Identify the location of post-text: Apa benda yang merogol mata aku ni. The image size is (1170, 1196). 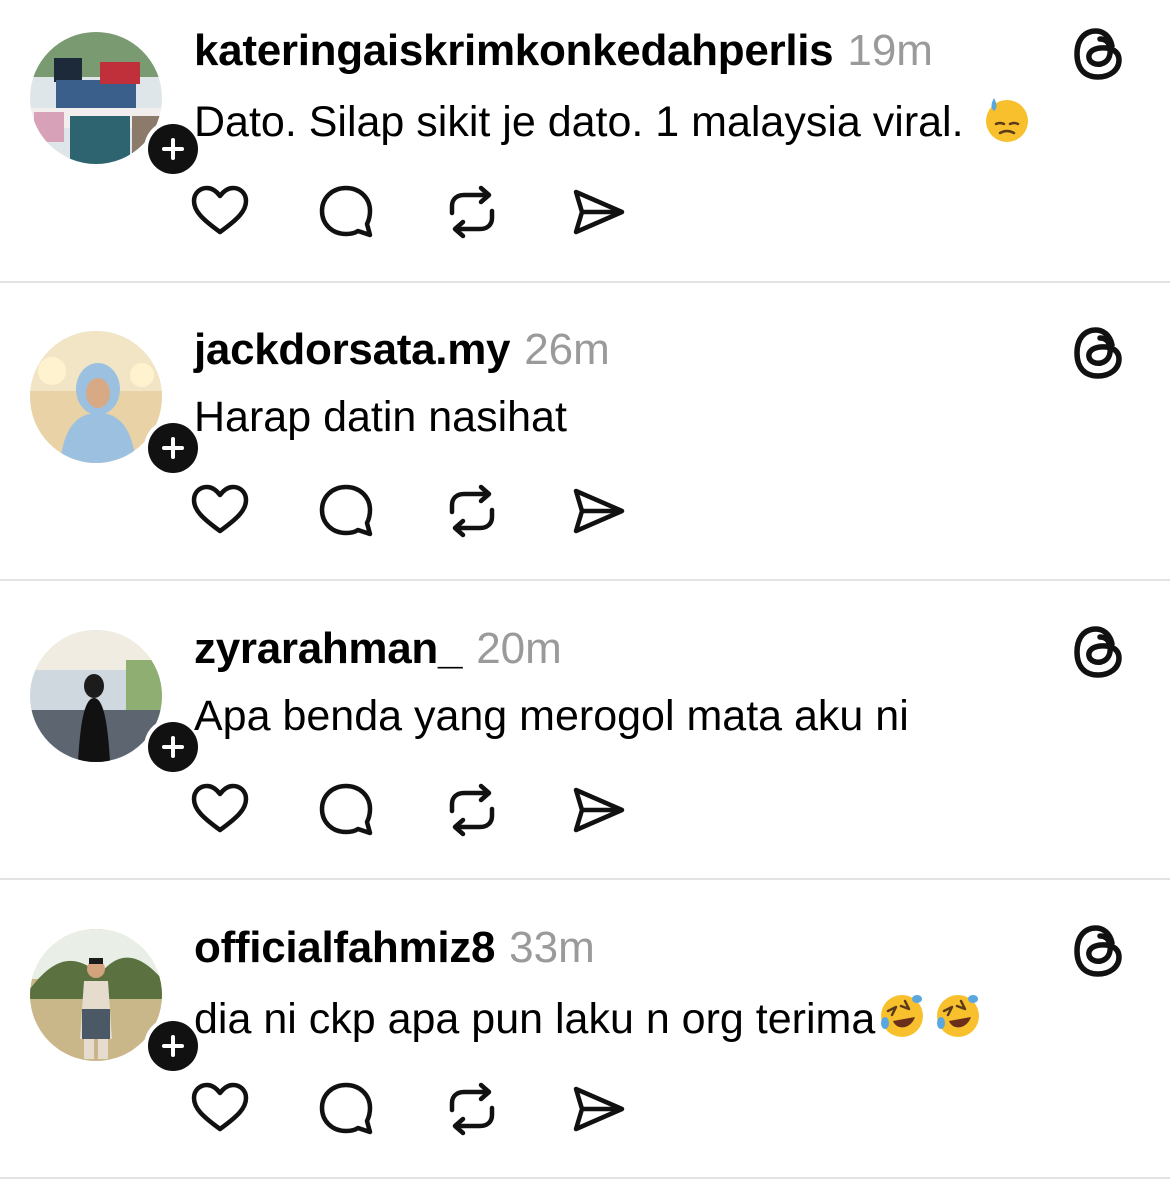
(551, 716).